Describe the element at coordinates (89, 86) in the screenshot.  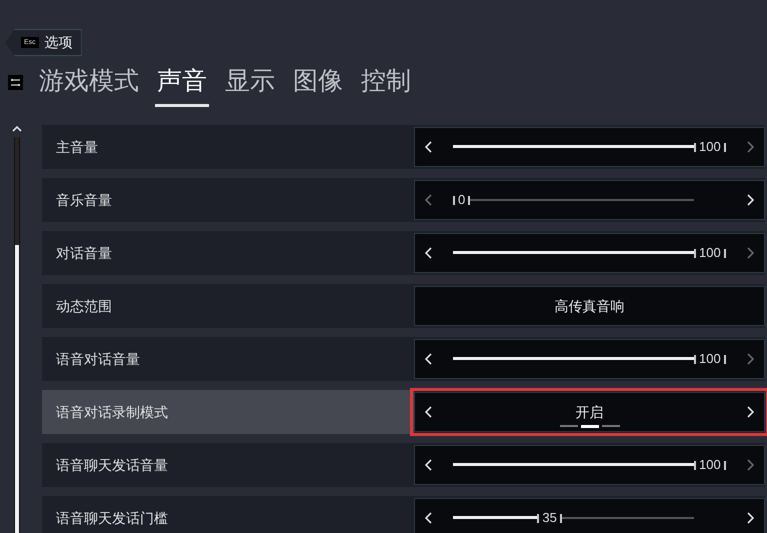
I see `tab: 游戏模式` at that location.